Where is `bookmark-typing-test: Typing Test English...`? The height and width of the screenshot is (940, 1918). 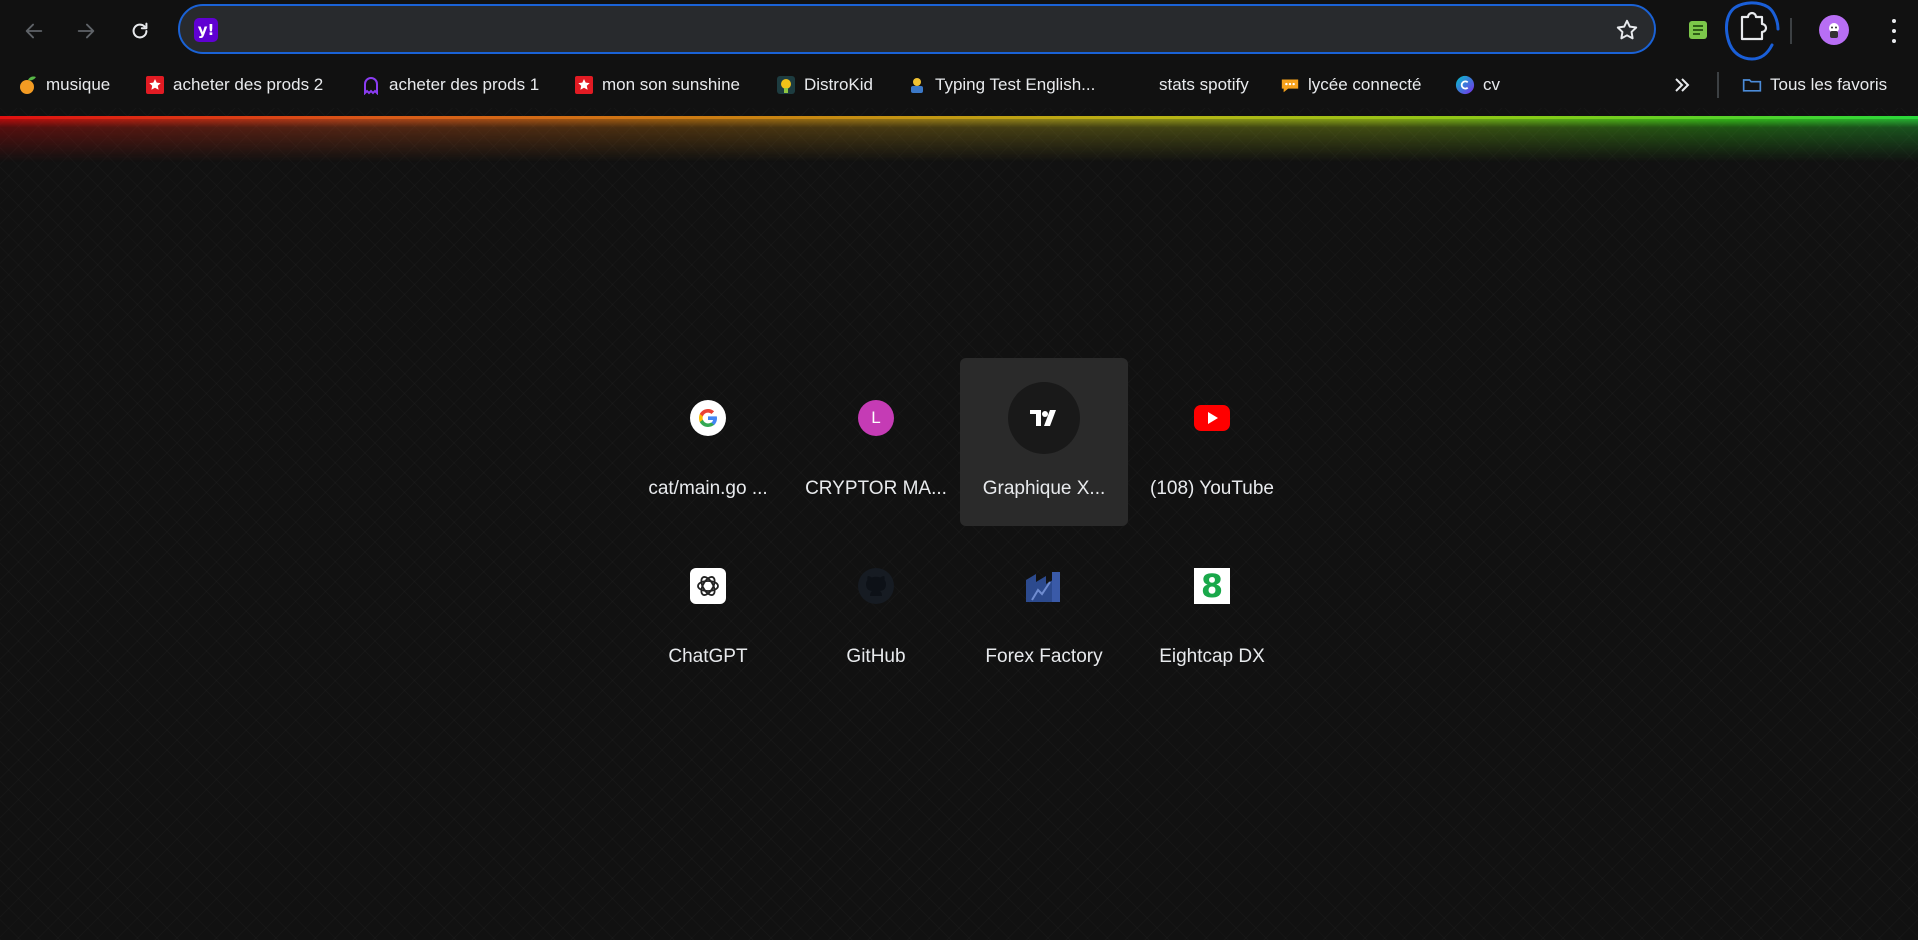 bookmark-typing-test: Typing Test English... is located at coordinates (1001, 85).